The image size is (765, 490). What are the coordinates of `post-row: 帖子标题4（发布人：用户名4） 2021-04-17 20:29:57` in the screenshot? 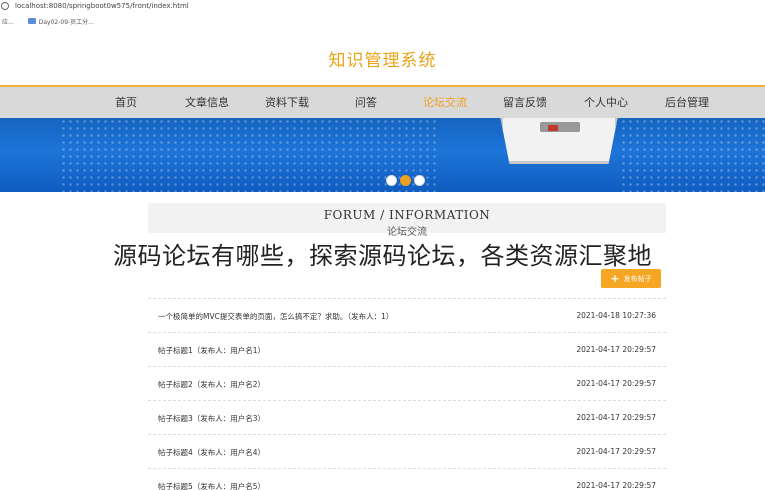 It's located at (407, 451).